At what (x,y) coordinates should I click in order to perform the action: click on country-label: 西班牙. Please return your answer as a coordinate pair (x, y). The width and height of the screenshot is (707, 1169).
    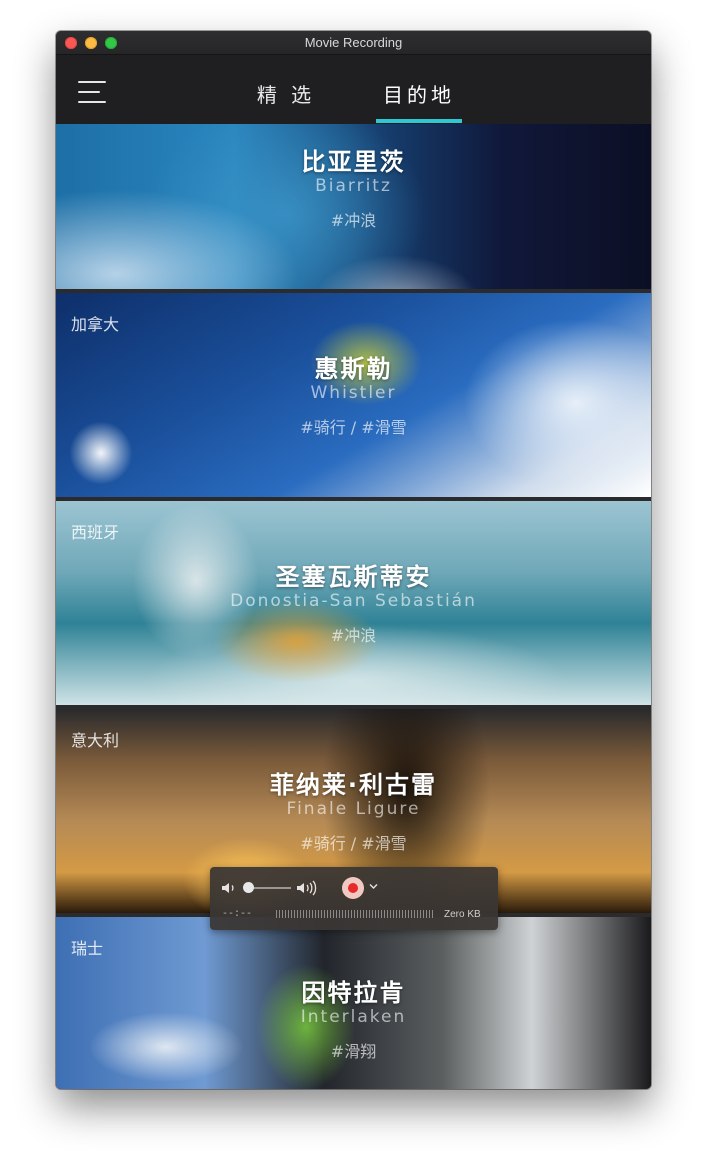
    Looking at the image, I should click on (95, 532).